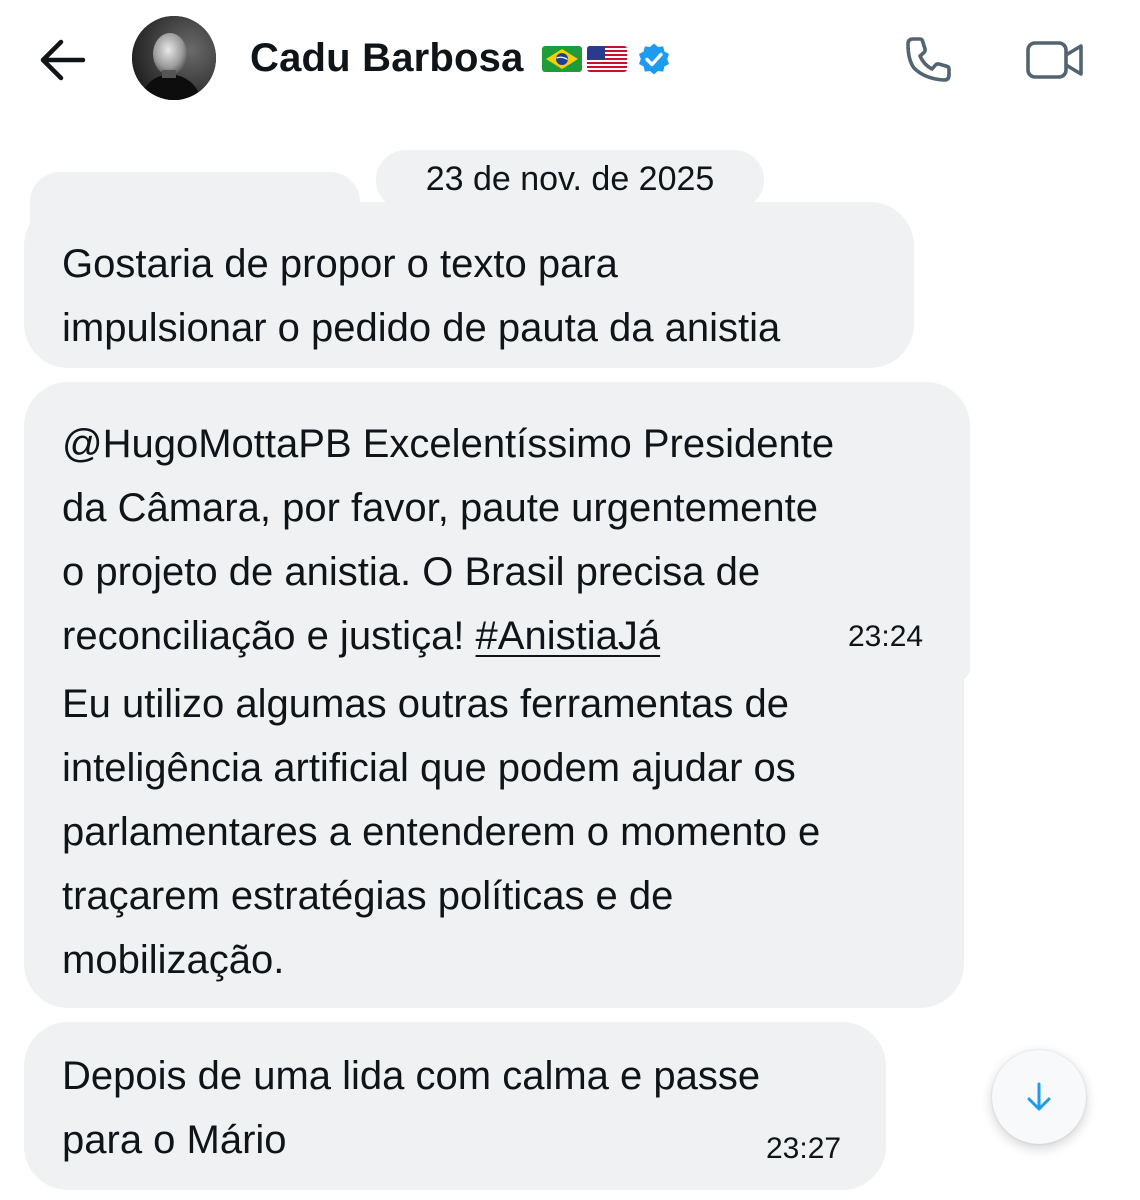 The height and width of the screenshot is (1200, 1140). I want to click on message-text-line: Depois de uma lida com calma e passe, so click(411, 1076).